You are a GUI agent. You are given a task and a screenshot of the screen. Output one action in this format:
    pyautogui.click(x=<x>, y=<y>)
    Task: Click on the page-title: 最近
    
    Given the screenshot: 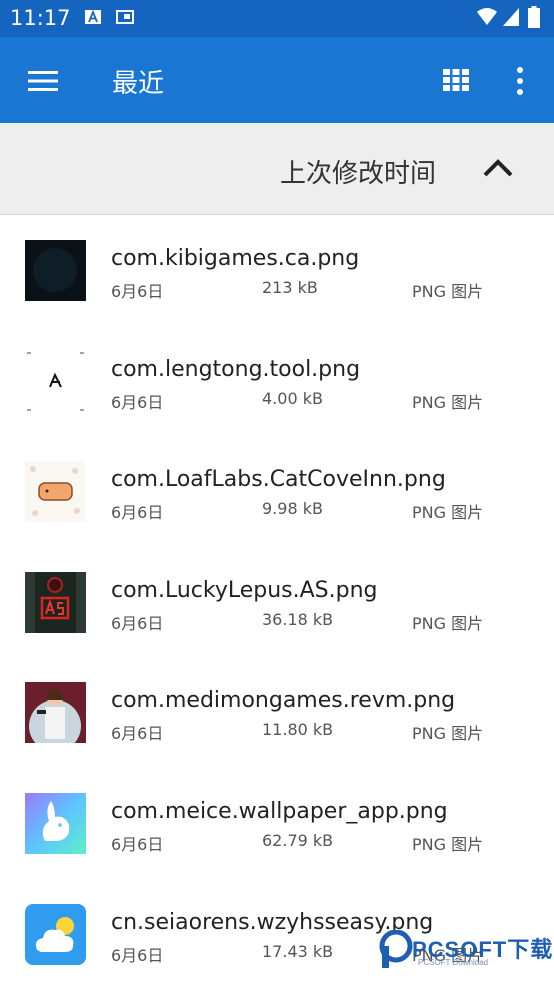 What is the action you would take?
    pyautogui.click(x=138, y=84)
    